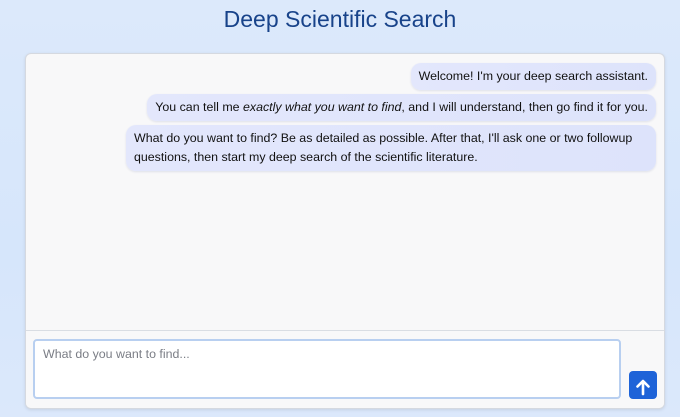  What do you see at coordinates (199, 107) in the screenshot?
I see `message-text-prefix: You can tell me` at bounding box center [199, 107].